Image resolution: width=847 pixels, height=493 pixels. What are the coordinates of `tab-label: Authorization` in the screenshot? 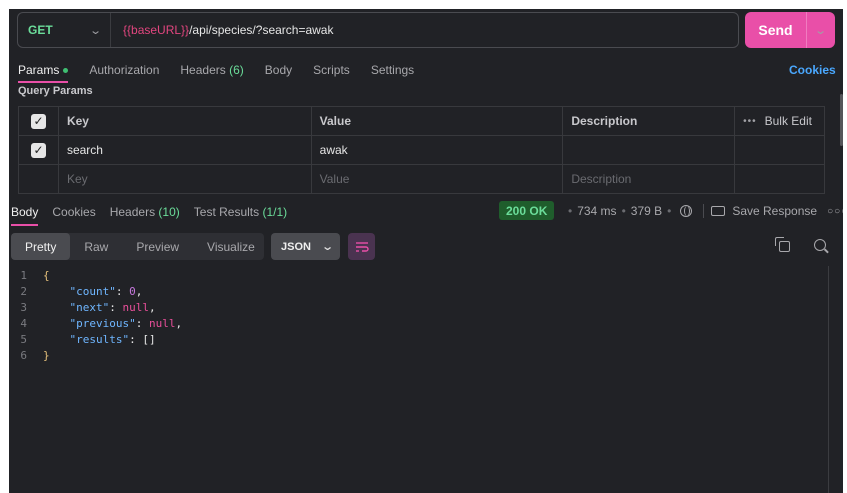 It's located at (124, 70).